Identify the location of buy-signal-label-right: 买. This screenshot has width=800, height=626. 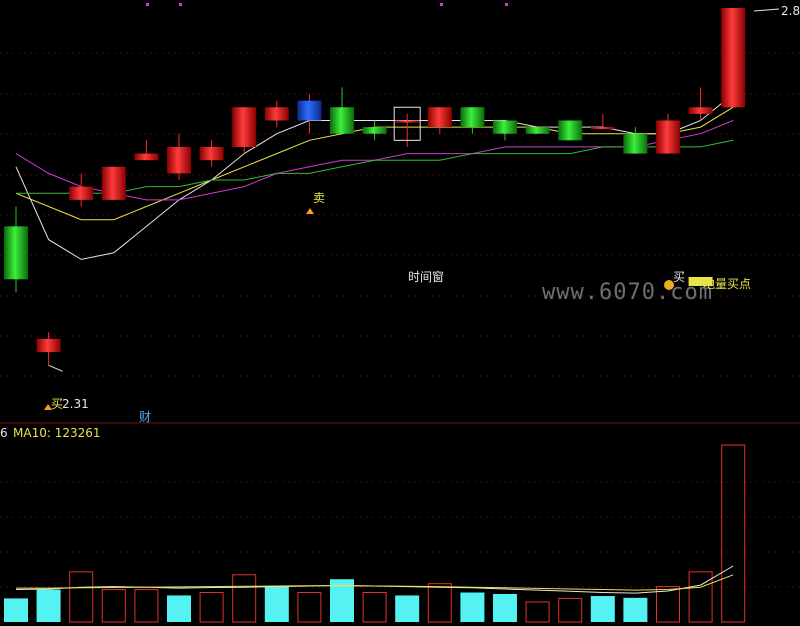
(679, 277).